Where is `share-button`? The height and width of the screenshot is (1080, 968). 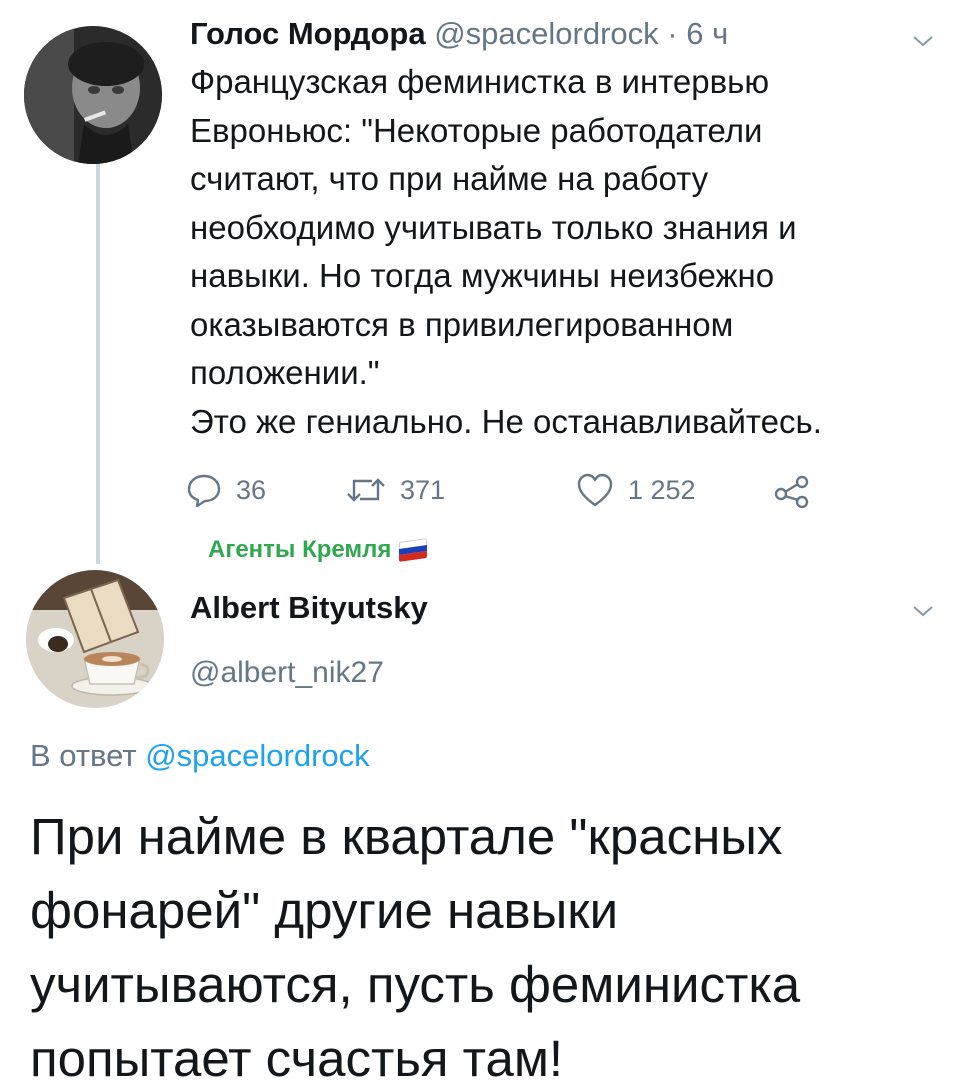 share-button is located at coordinates (792, 490).